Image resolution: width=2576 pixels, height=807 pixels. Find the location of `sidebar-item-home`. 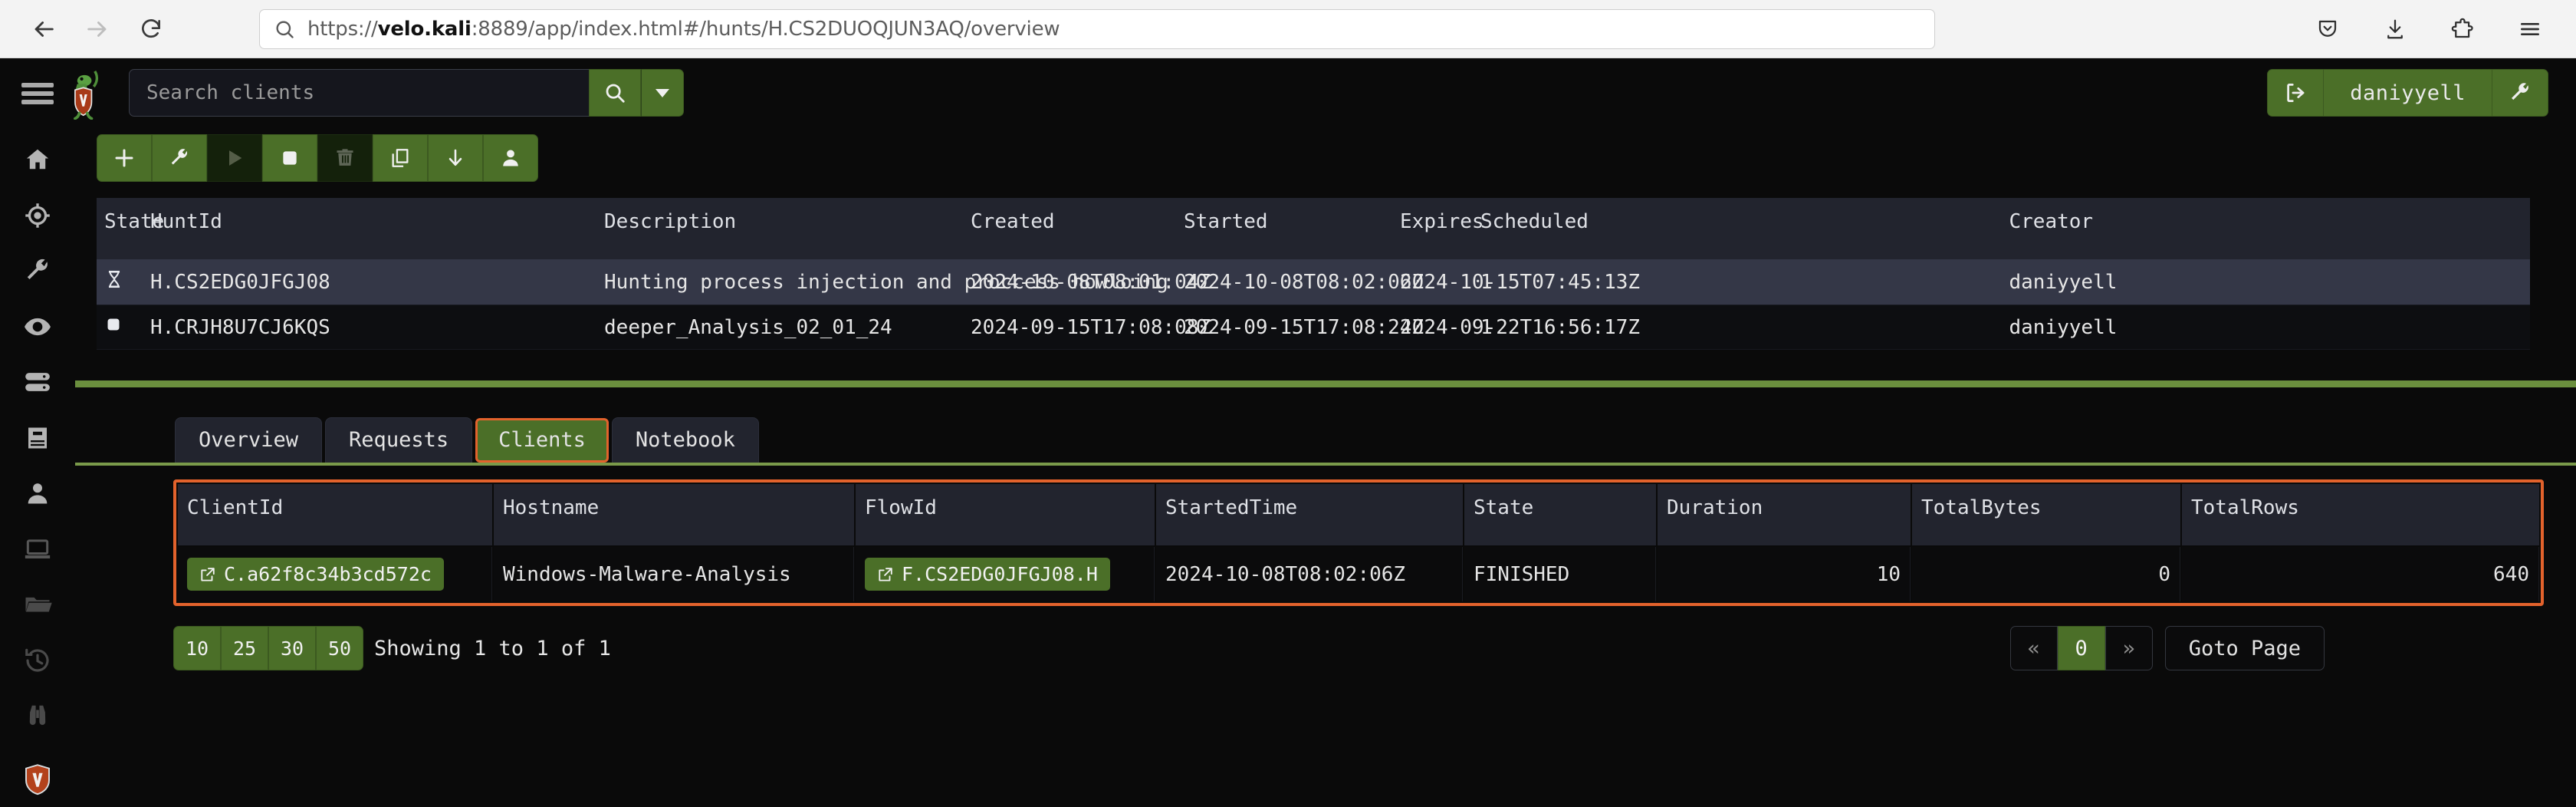

sidebar-item-home is located at coordinates (37, 160).